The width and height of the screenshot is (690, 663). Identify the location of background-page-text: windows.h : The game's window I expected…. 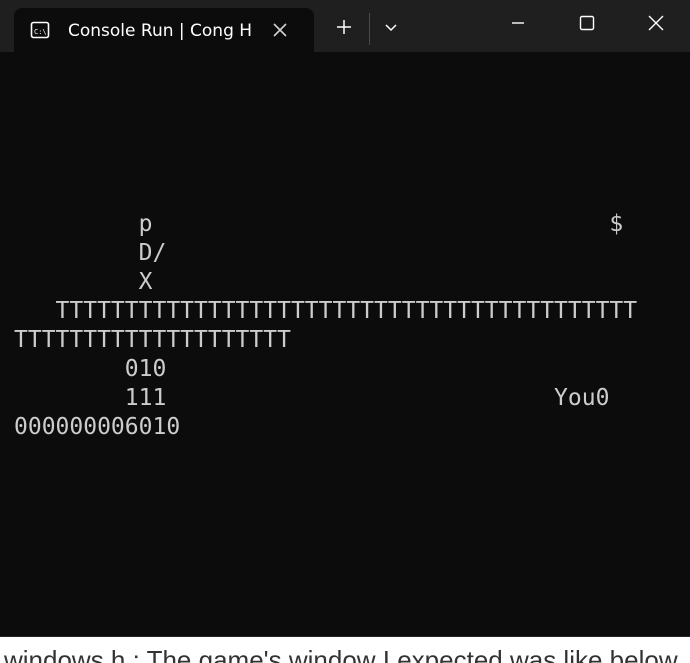
(345, 649).